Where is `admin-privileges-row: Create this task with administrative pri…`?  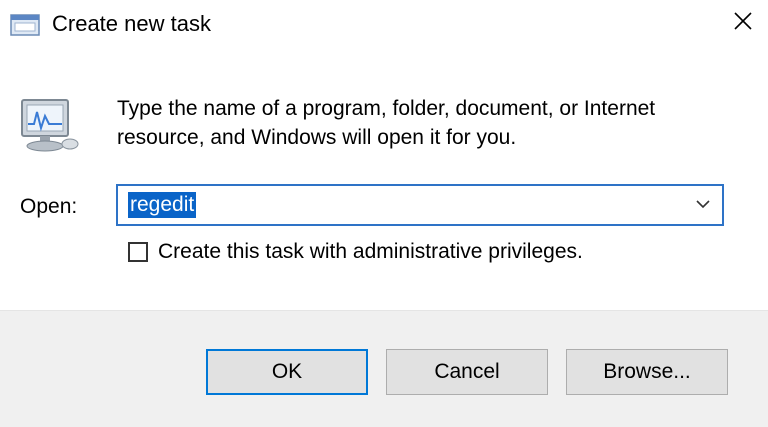
admin-privileges-row: Create this task with administrative pri… is located at coordinates (355, 252).